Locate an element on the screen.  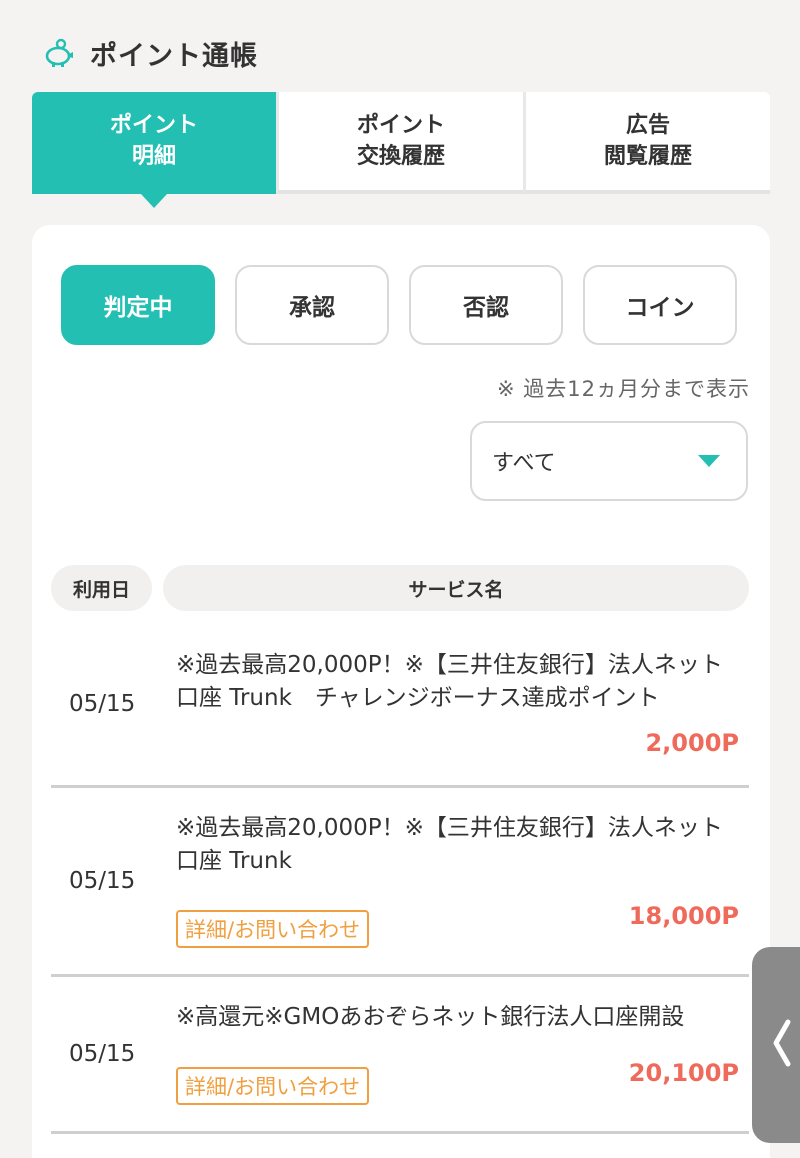
tab-active-pointer is located at coordinates (154, 201).